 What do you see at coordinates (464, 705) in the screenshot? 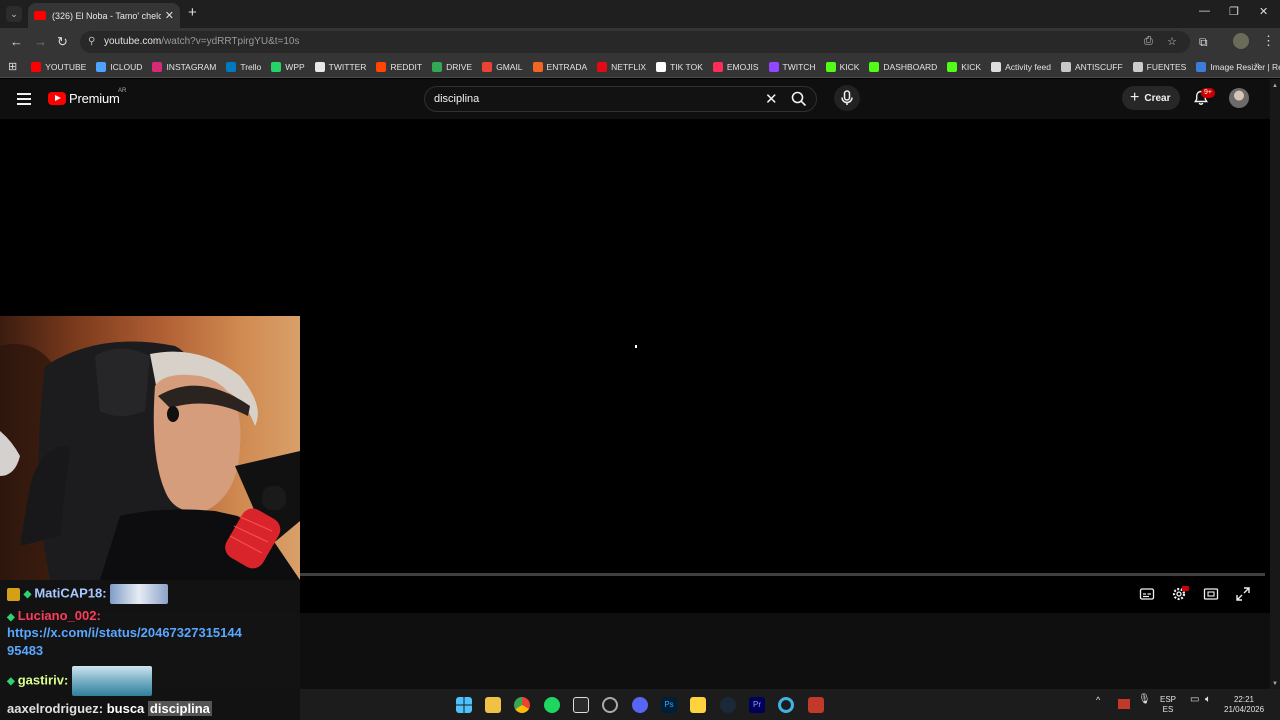
I see `windows-start-icon` at bounding box center [464, 705].